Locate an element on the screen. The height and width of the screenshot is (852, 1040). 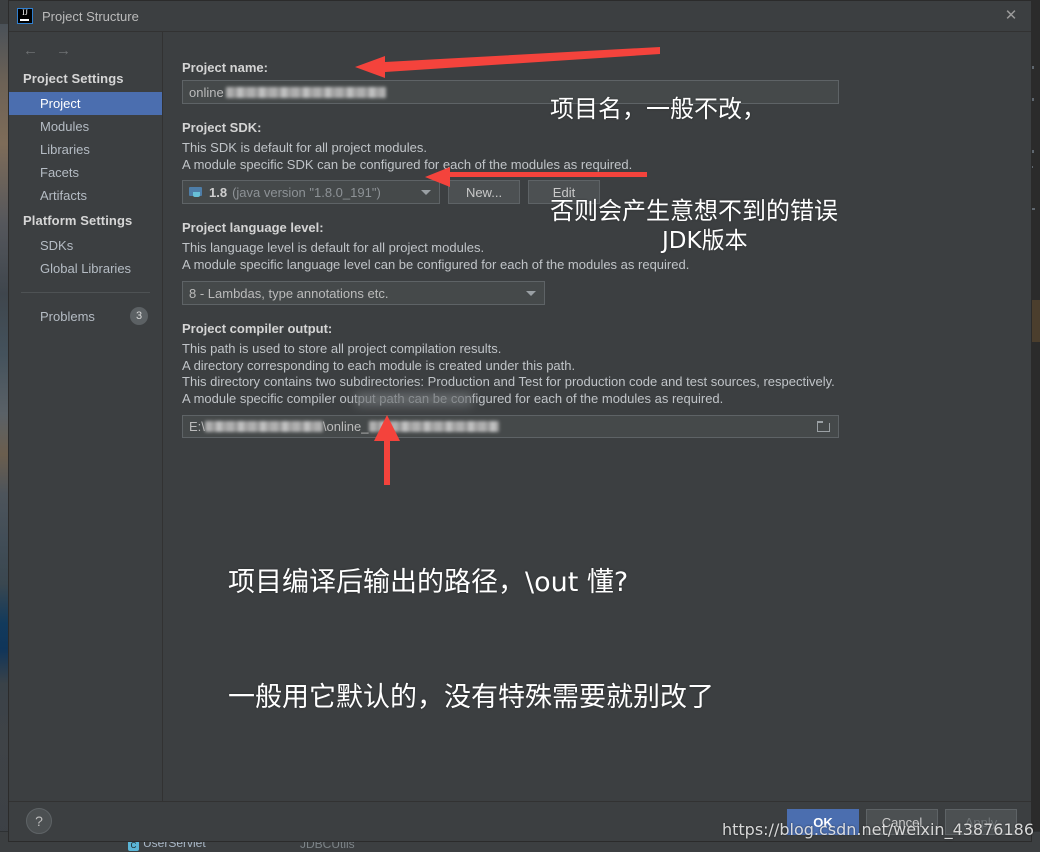
redacted-project-name is located at coordinates (305, 92).